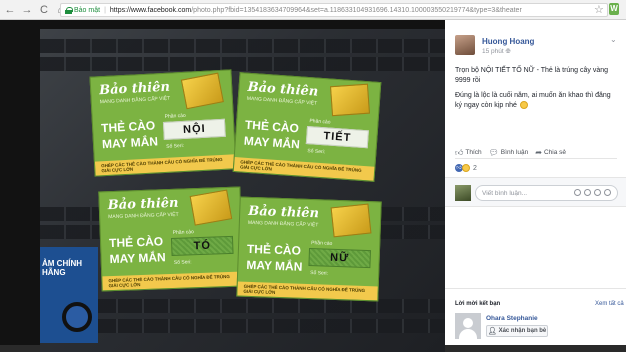 This screenshot has height=352, width=626. What do you see at coordinates (512, 318) in the screenshot?
I see `suggested-person-name: Ohara Stephanie` at bounding box center [512, 318].